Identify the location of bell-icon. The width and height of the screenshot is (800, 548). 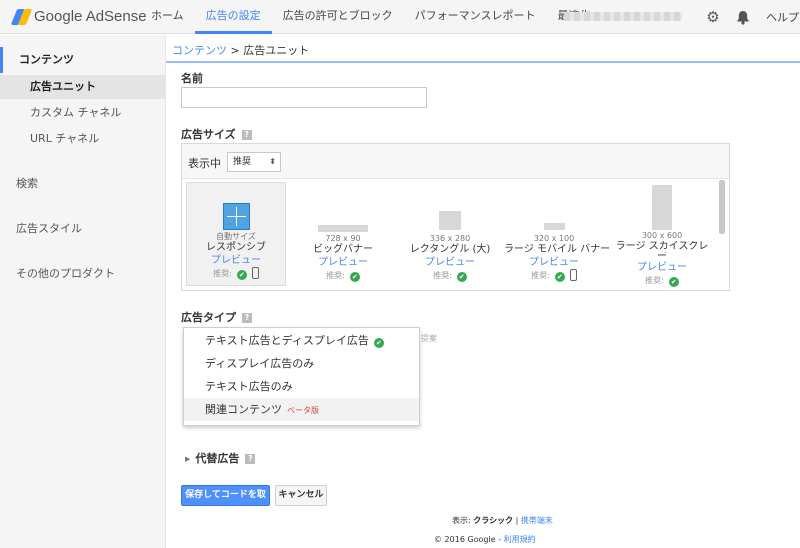
(743, 17).